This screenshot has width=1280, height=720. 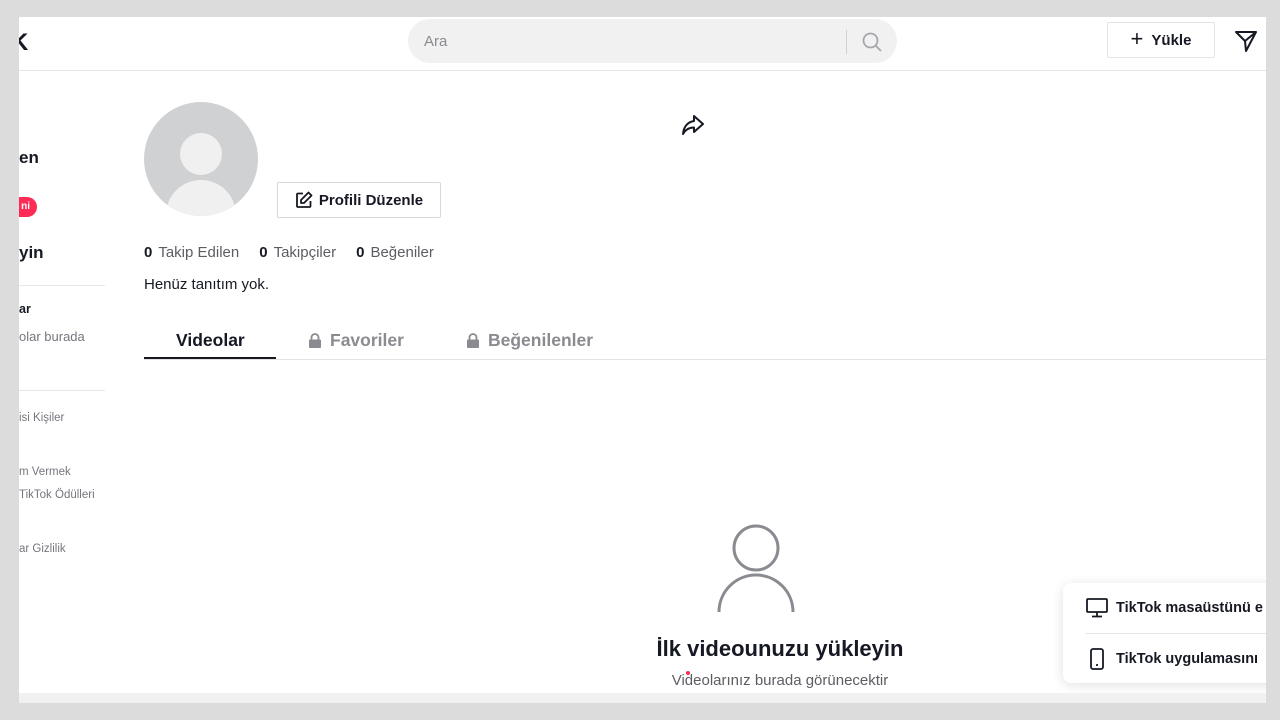 I want to click on tab-videos: Videolar, so click(x=210, y=340).